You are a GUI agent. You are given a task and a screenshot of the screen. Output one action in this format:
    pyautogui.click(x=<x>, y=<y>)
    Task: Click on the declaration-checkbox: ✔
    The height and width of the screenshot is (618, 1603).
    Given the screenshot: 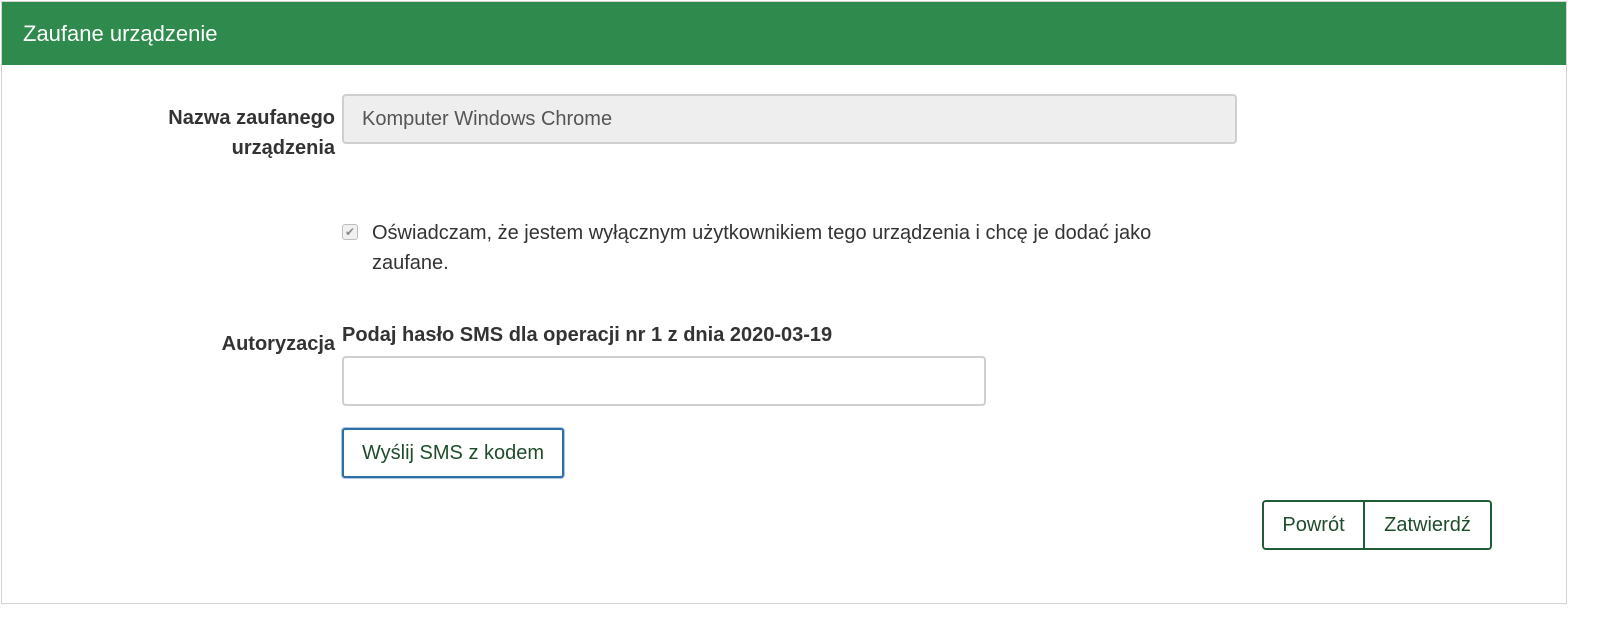 What is the action you would take?
    pyautogui.click(x=350, y=232)
    